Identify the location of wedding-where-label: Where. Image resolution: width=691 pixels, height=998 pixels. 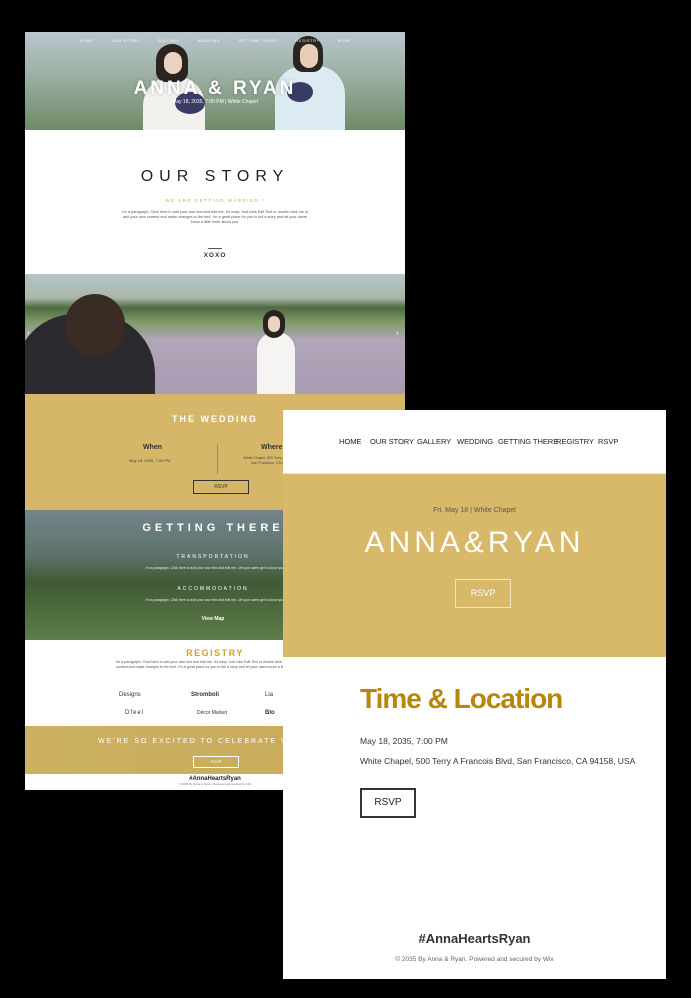
(272, 447).